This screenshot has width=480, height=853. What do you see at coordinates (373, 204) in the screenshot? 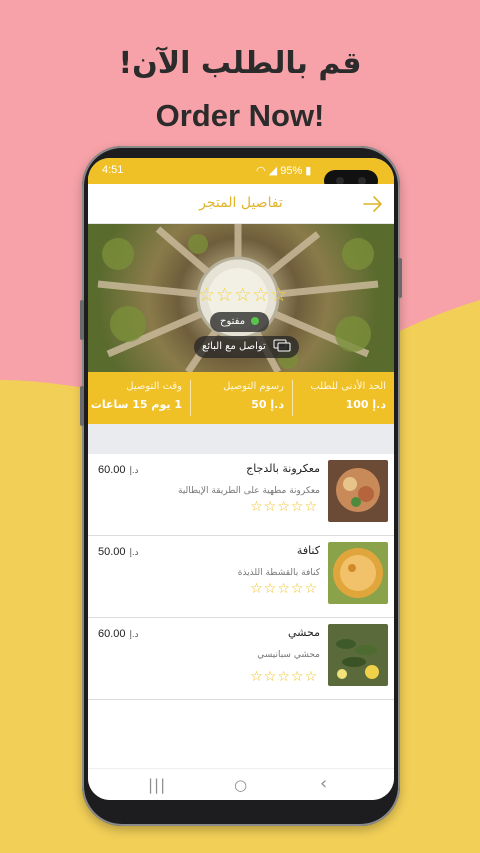
I see `arrow-right-icon` at bounding box center [373, 204].